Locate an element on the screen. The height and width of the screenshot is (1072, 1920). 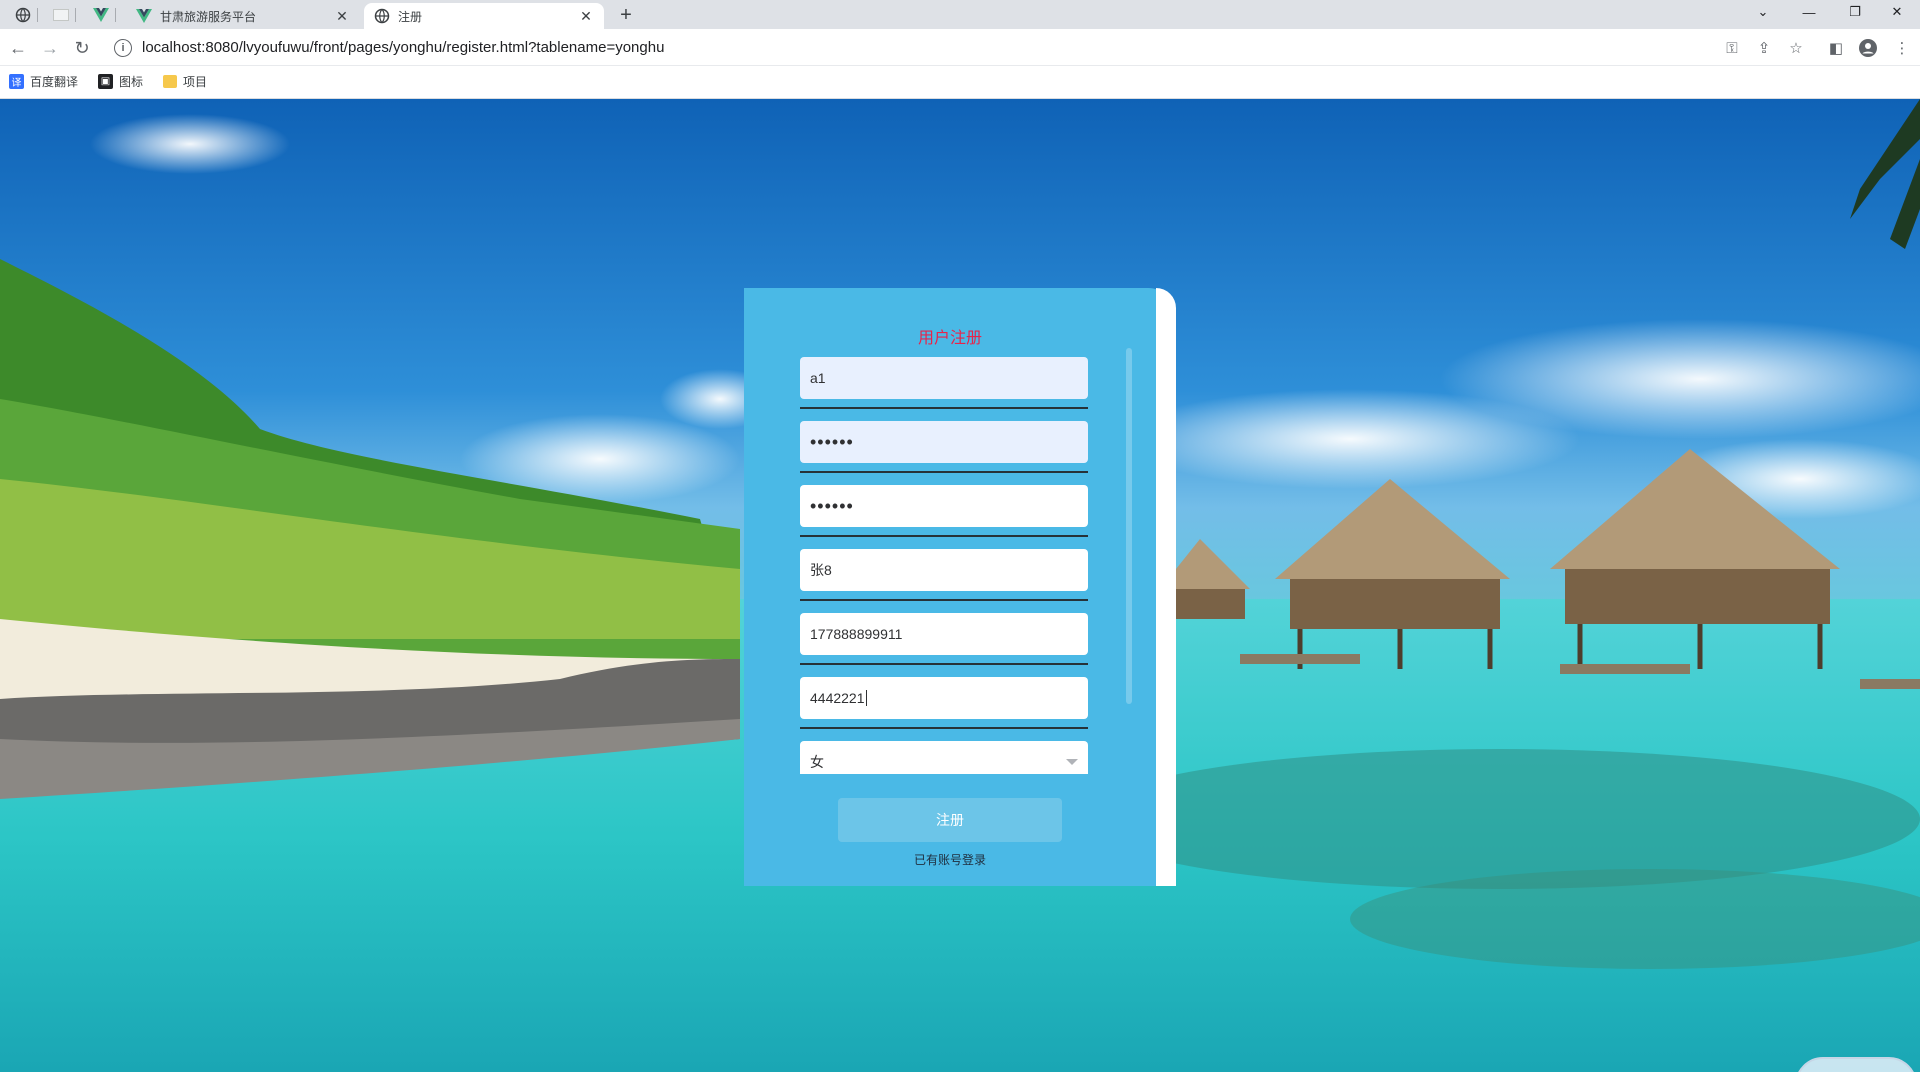
tab-title: 注册 is located at coordinates (410, 16).